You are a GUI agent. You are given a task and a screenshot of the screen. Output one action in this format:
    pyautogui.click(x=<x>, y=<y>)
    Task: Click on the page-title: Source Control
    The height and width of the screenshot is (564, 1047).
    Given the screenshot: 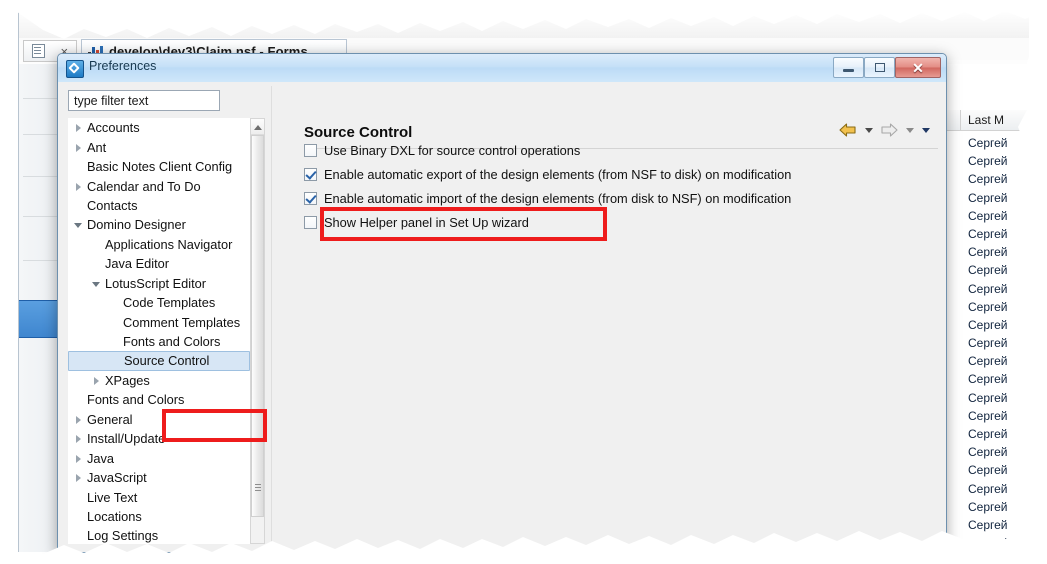 What is the action you would take?
    pyautogui.click(x=358, y=132)
    